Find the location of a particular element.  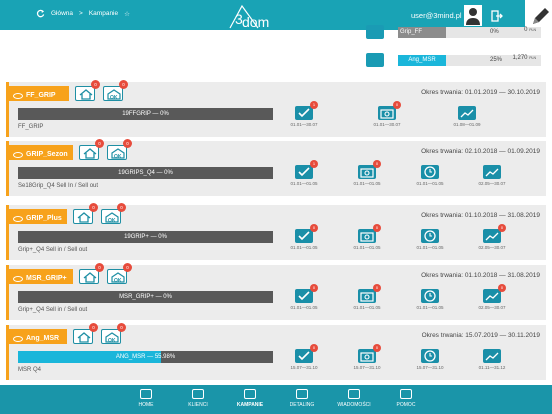

campaign-name: Ang_MSR is located at coordinates (43, 338).